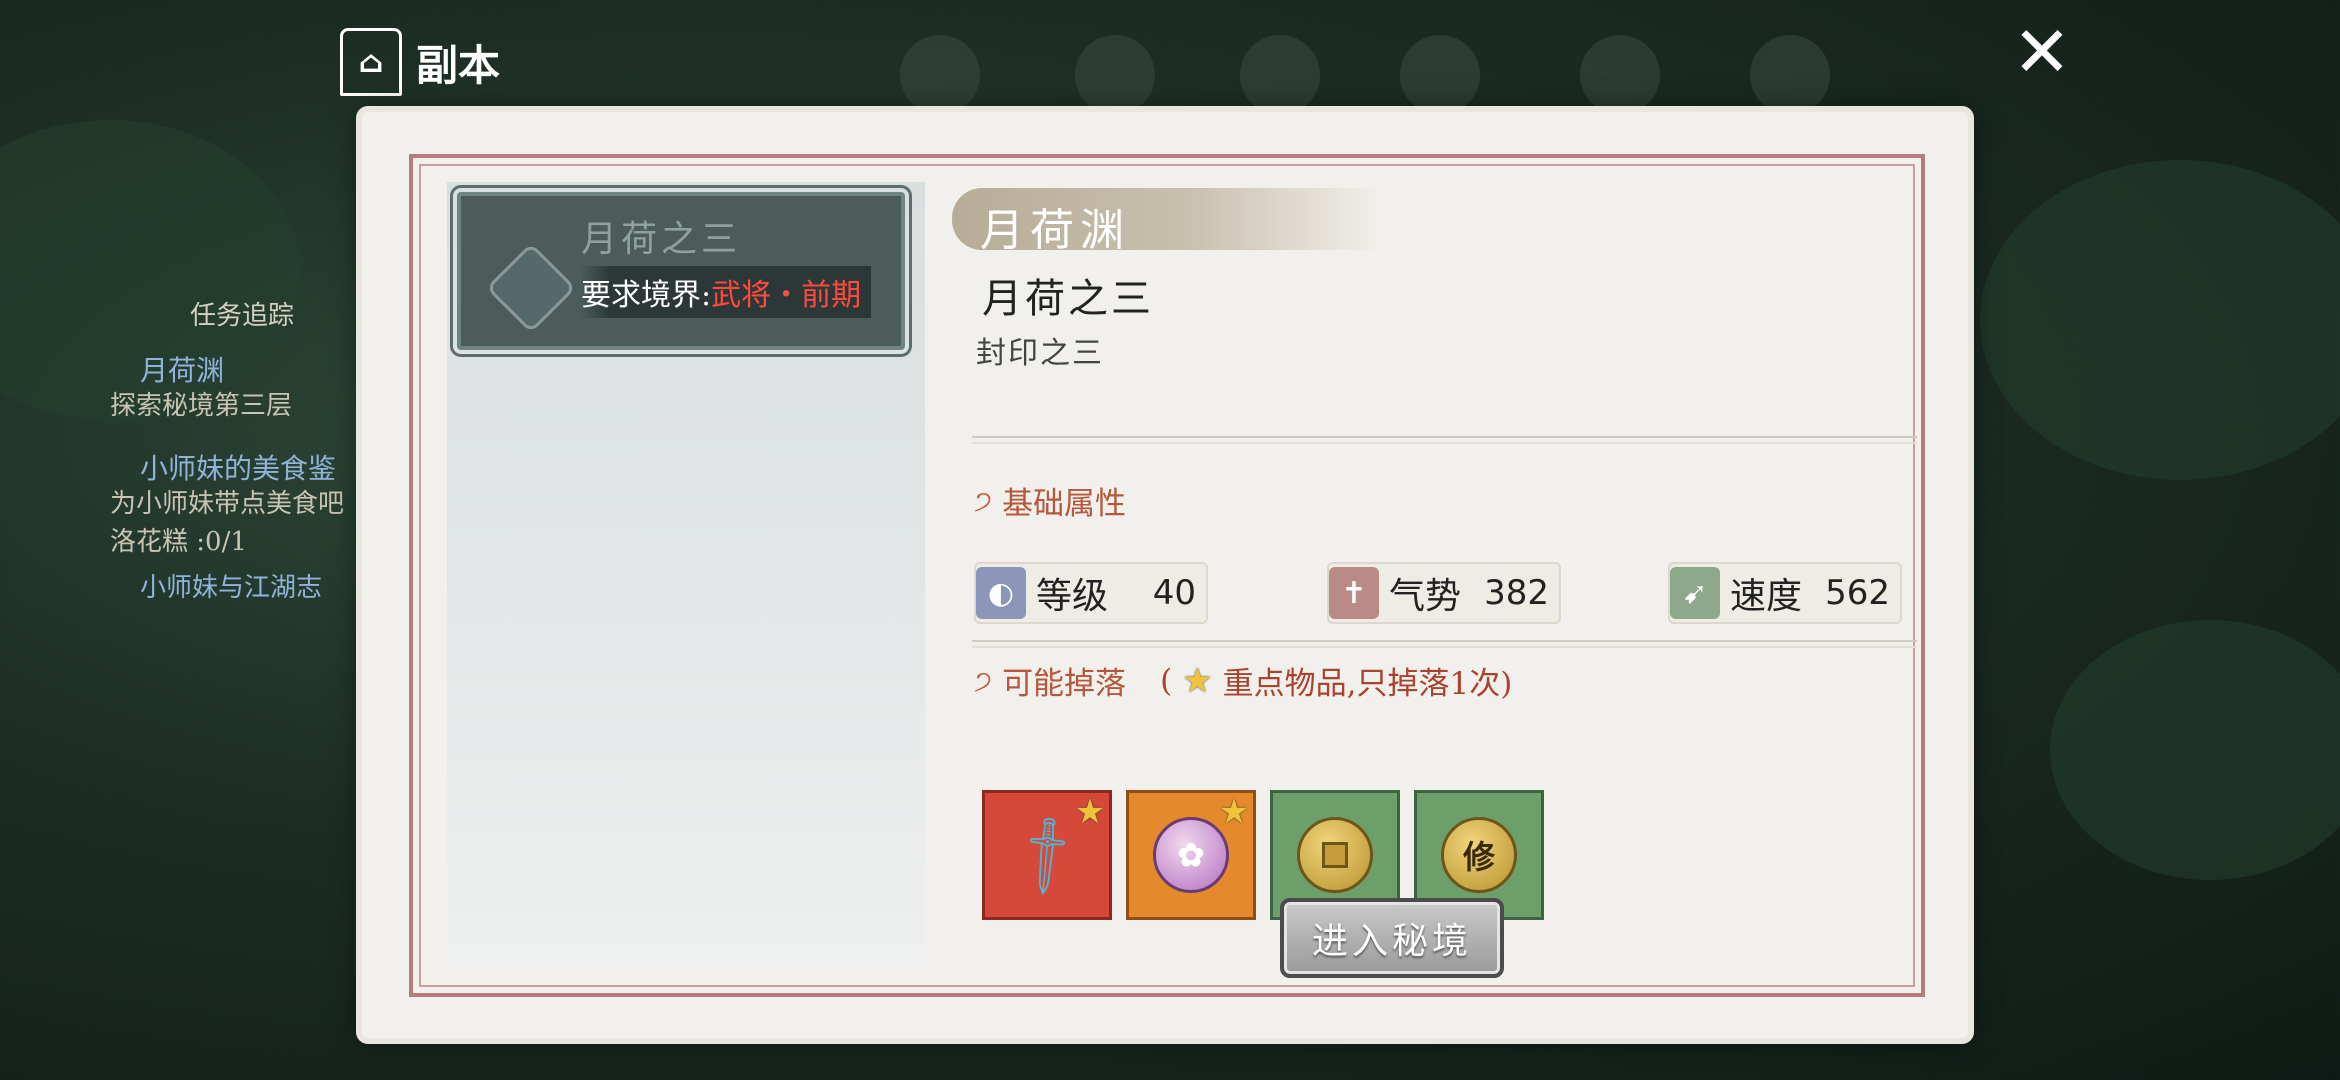  What do you see at coordinates (1695, 593) in the screenshot?
I see `boot-icon: ➹` at bounding box center [1695, 593].